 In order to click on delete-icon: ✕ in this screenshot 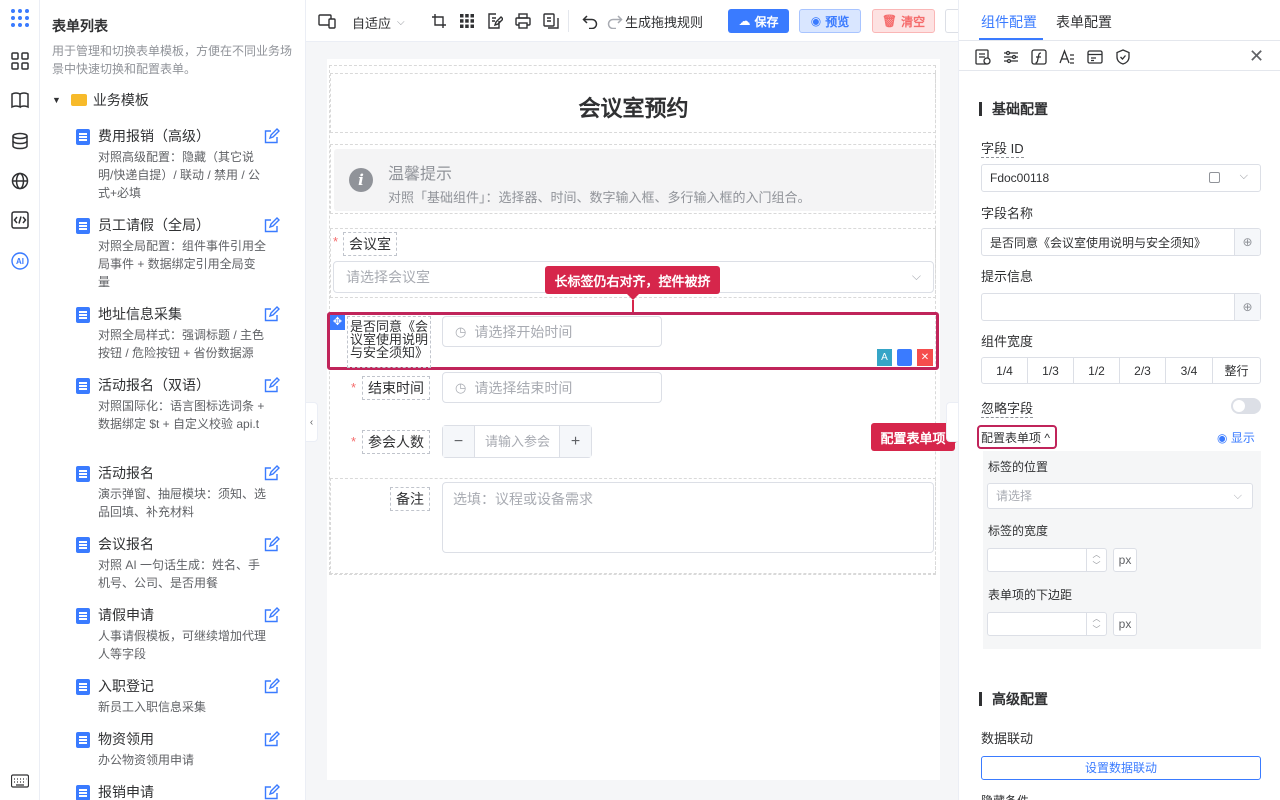, I will do `click(925, 357)`.